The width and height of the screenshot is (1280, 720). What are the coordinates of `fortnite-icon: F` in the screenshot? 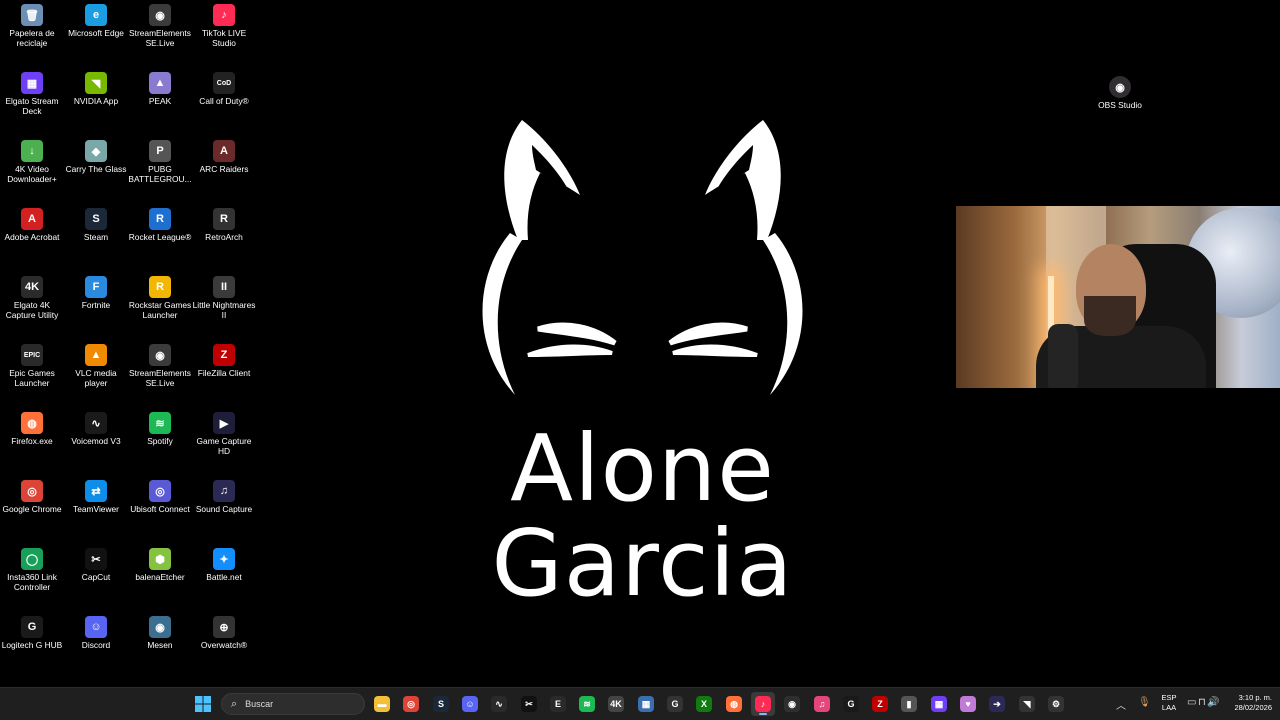 It's located at (96, 287).